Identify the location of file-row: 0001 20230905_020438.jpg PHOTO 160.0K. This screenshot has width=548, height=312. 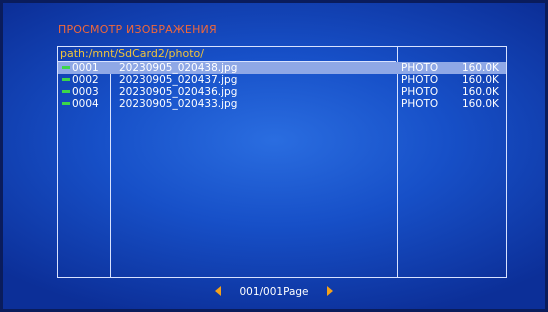
(282, 68).